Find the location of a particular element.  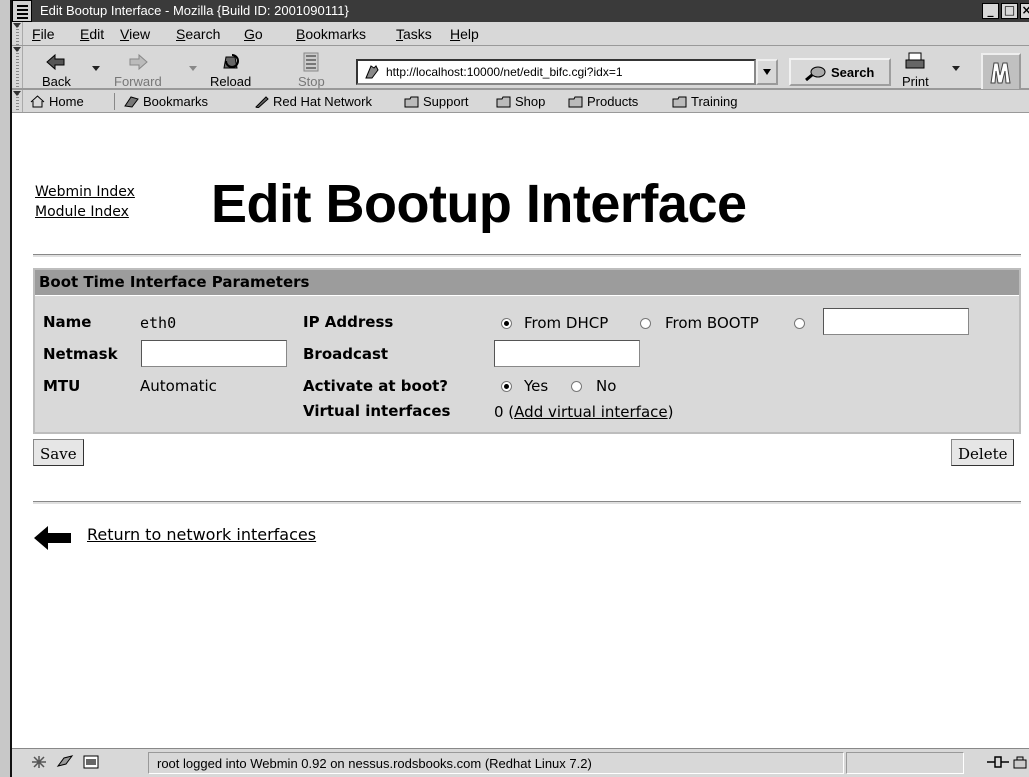

red-hat-network-label: Red Hat Network is located at coordinates (322, 101).